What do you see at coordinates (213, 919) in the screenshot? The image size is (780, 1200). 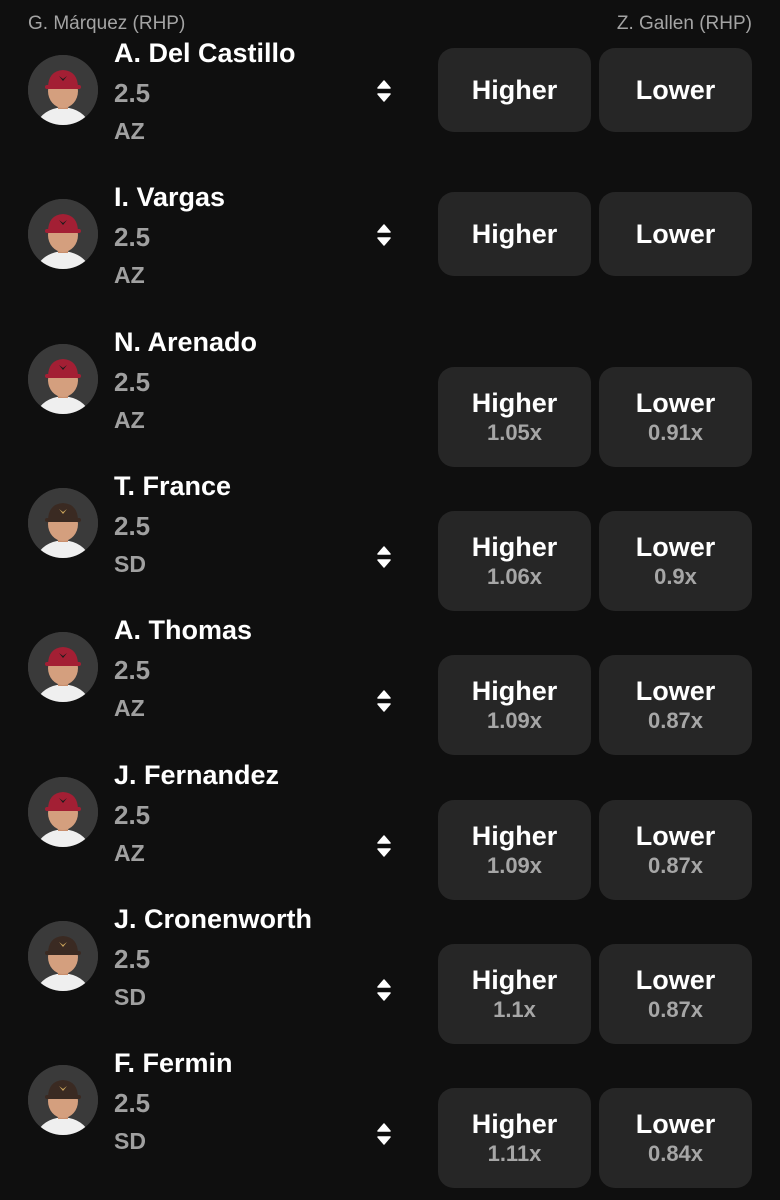 I see `player-name: J. Cronenworth` at bounding box center [213, 919].